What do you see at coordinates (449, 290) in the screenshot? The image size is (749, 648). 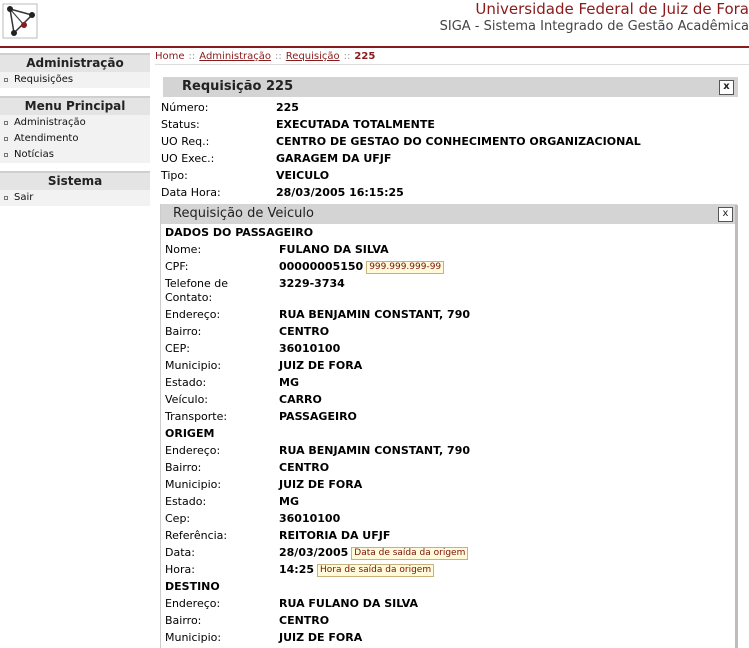 I see `field-row: Telefone de Contato: 3229-3734` at bounding box center [449, 290].